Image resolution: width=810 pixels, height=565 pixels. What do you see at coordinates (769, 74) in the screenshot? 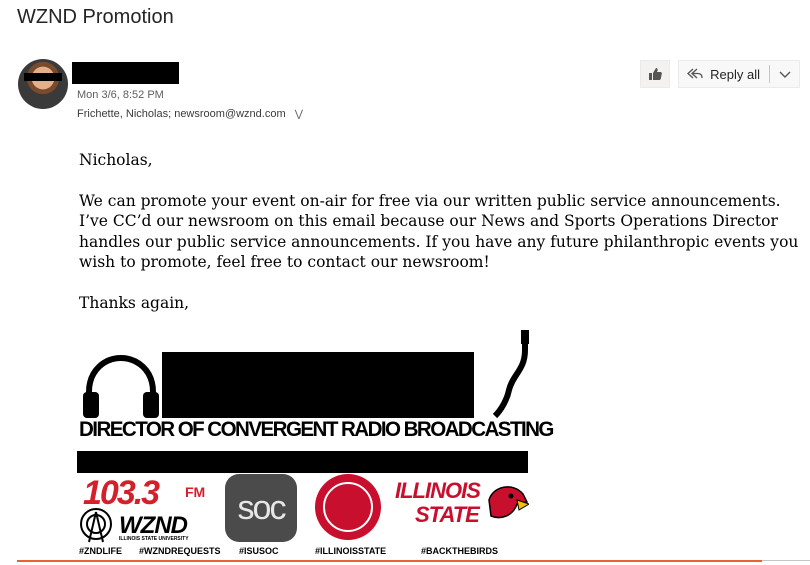
I see `button-separator` at bounding box center [769, 74].